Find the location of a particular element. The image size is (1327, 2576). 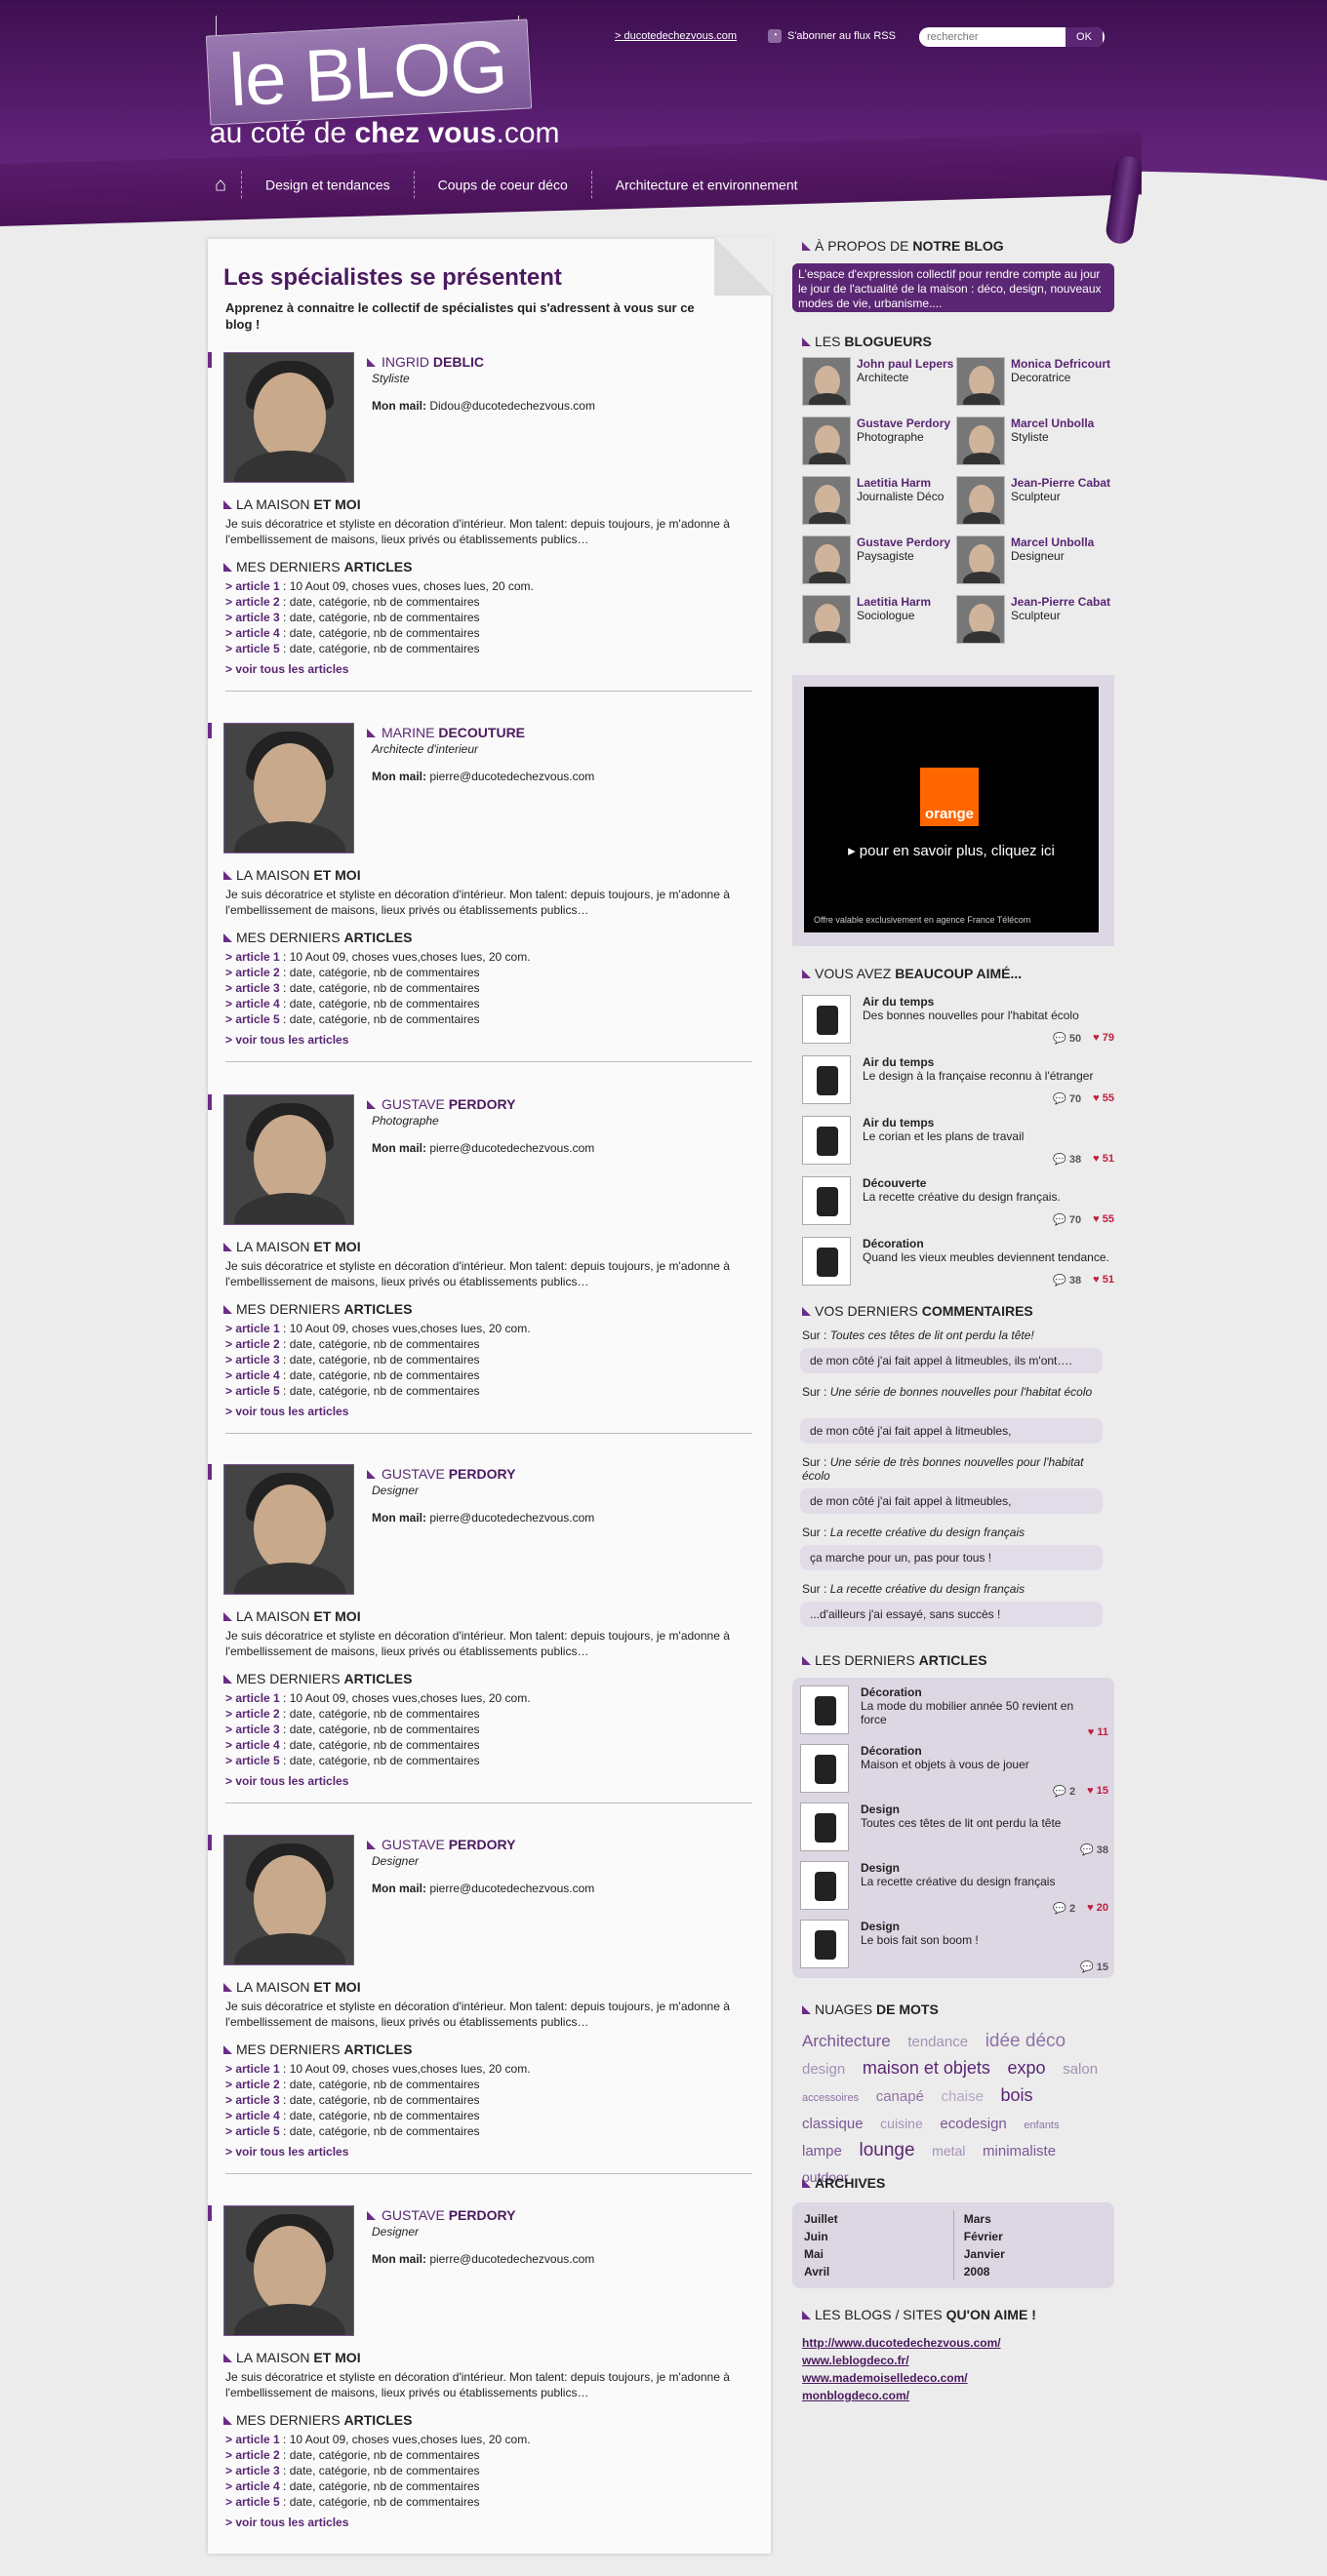

blogger-item: John paul Lepers Architecte is located at coordinates (880, 384).